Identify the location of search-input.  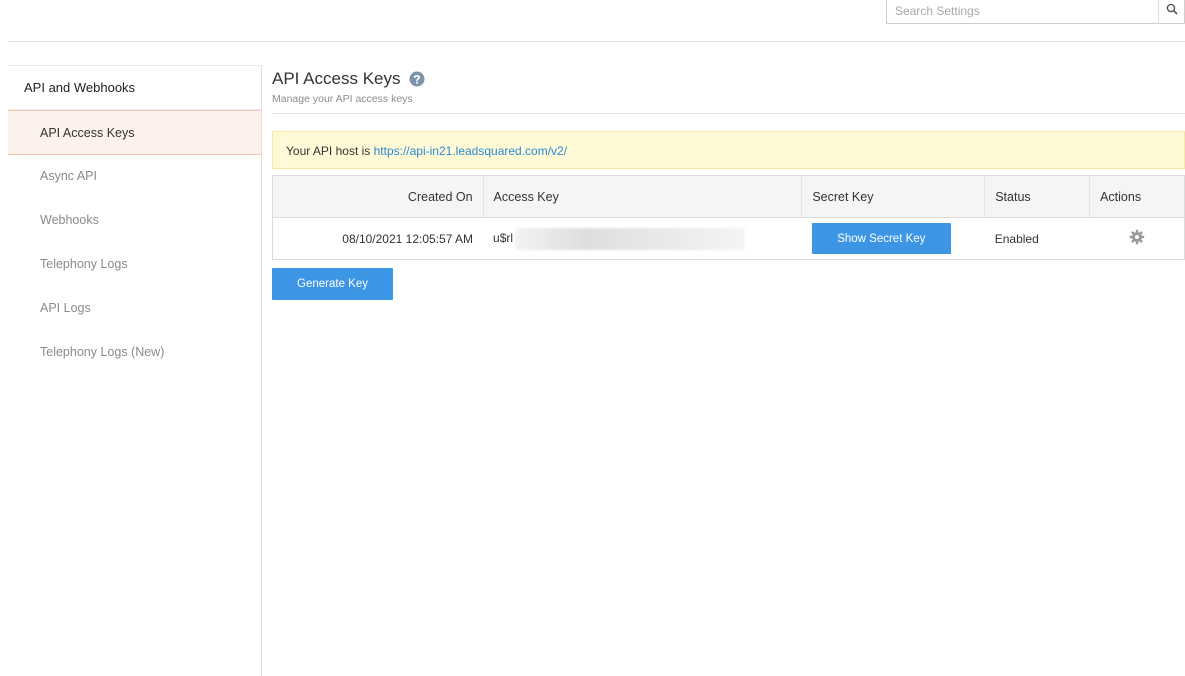
(1018, 11).